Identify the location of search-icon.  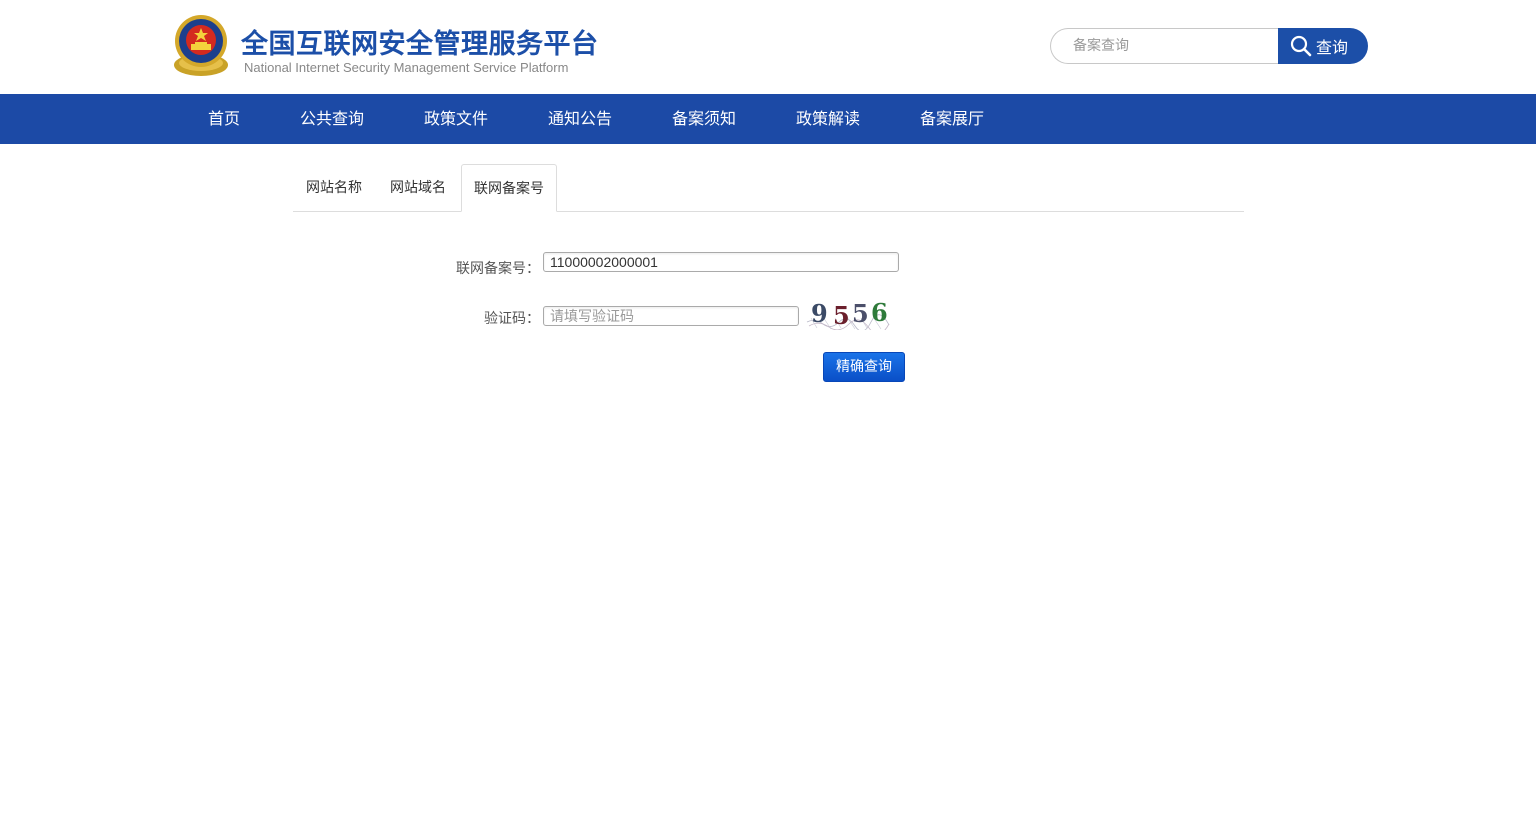
(1301, 46).